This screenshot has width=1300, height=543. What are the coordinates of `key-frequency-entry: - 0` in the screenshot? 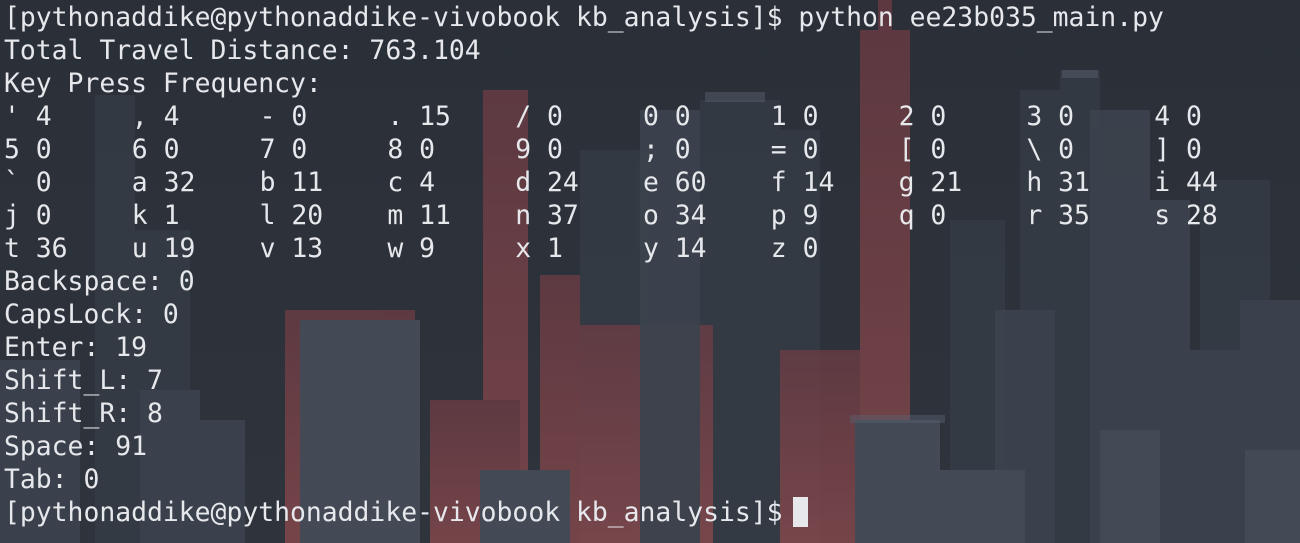 It's located at (283, 116).